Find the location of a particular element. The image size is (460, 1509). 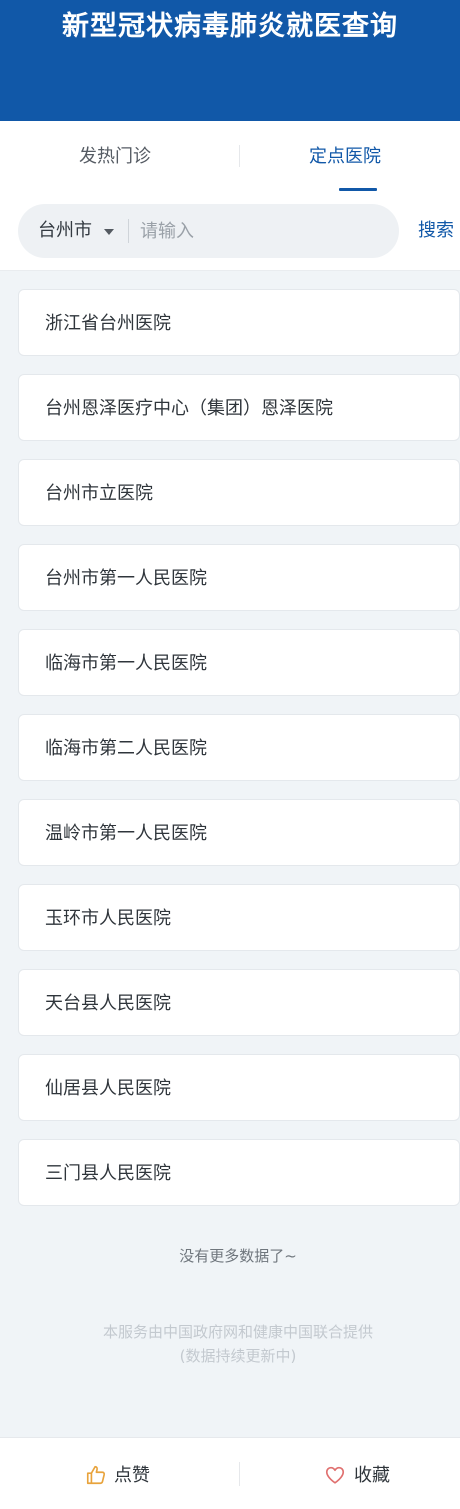

hospital-list-item: 玉环市人民医院 is located at coordinates (239, 917).